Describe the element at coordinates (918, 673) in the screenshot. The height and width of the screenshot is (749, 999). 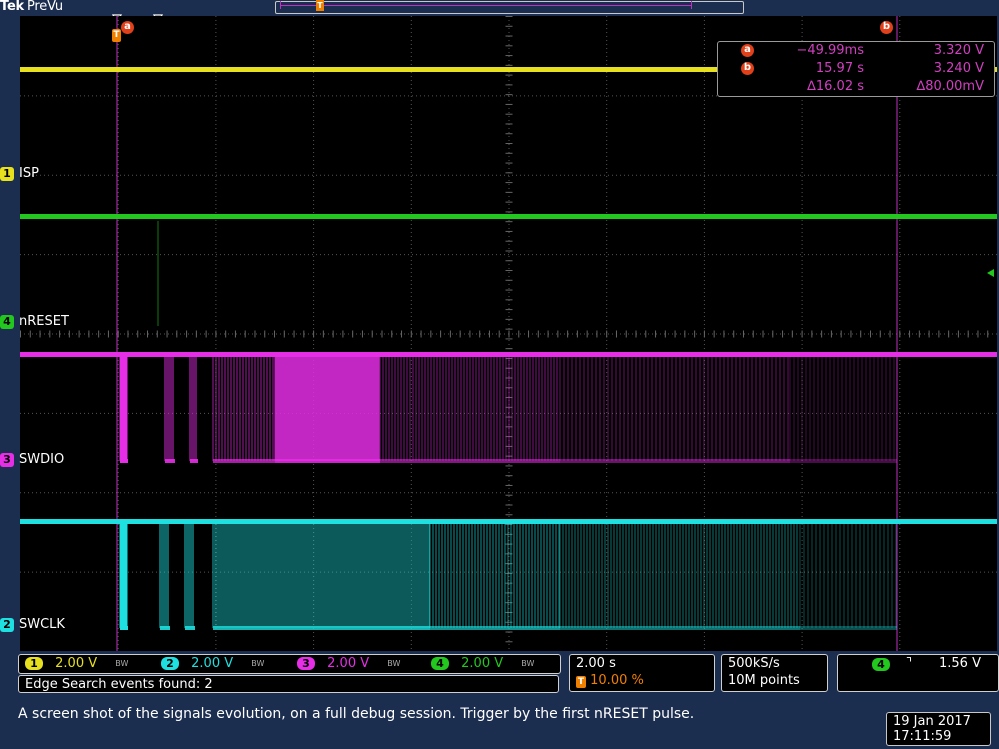
I see `trigger-settings: 4 ⌝ 1.56 V` at that location.